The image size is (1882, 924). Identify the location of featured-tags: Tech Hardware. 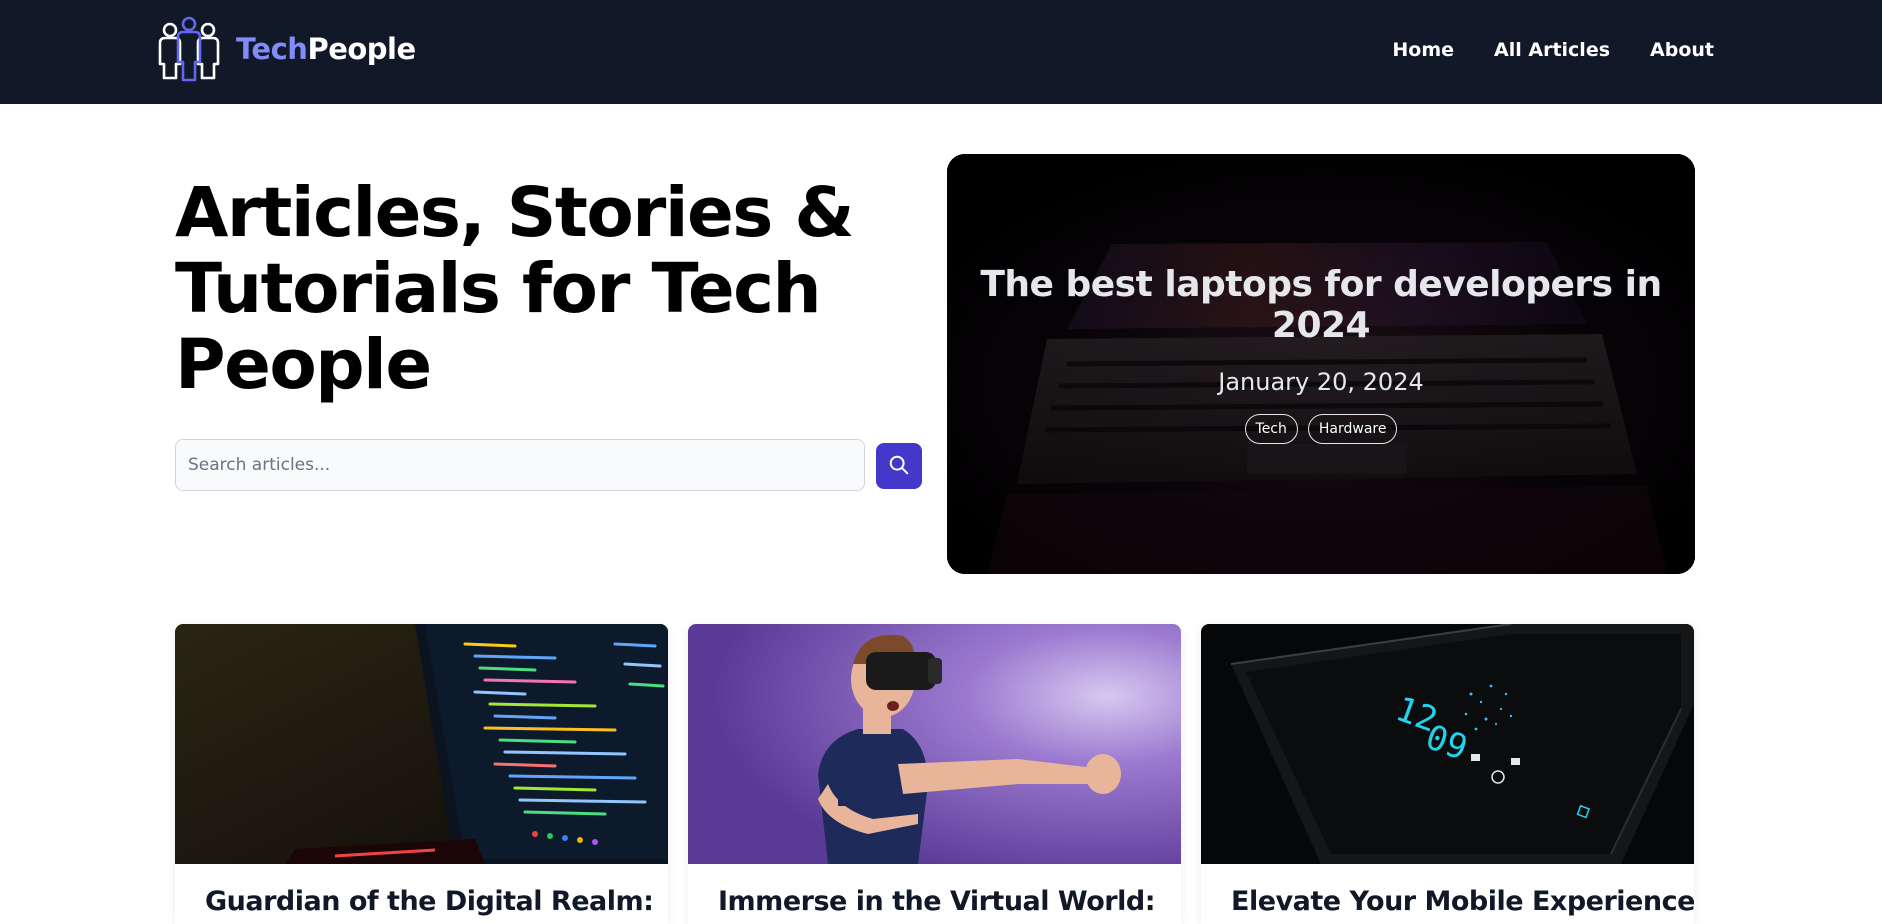
(1321, 429).